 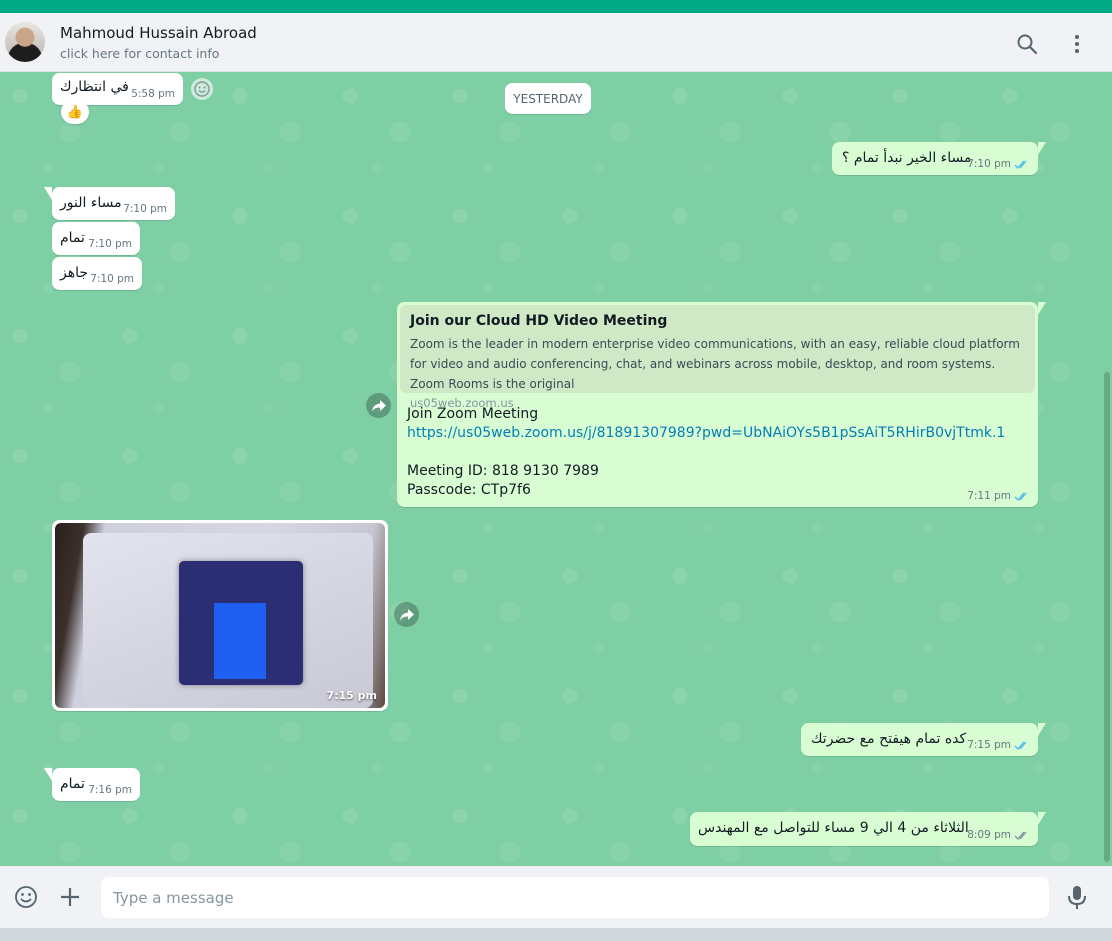 I want to click on react-emoji-icon, so click(x=202, y=89).